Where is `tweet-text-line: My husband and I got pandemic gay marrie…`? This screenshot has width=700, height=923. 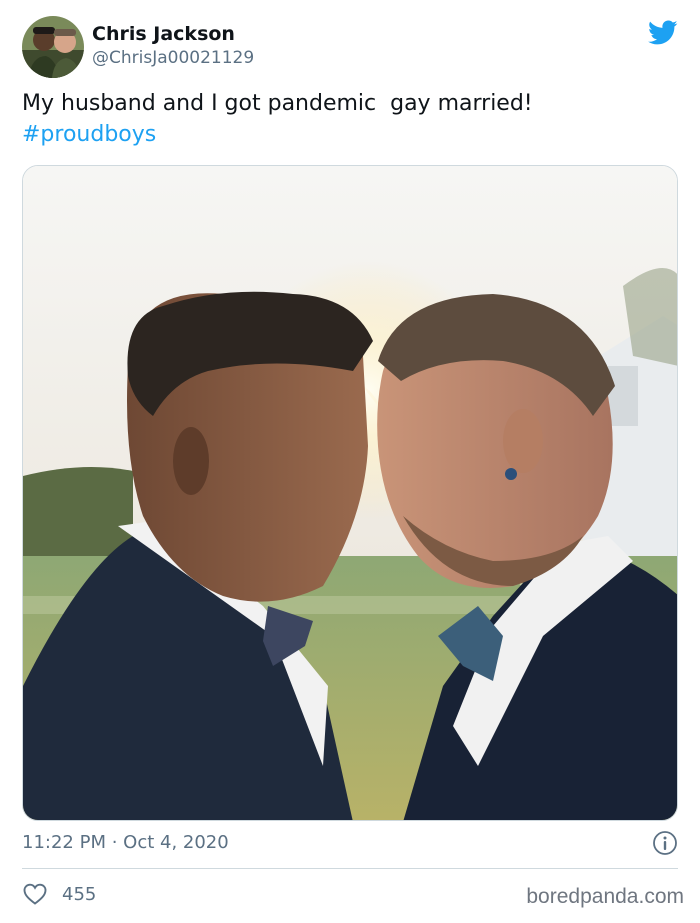 tweet-text-line: My husband and I got pandemic gay marrie… is located at coordinates (277, 103).